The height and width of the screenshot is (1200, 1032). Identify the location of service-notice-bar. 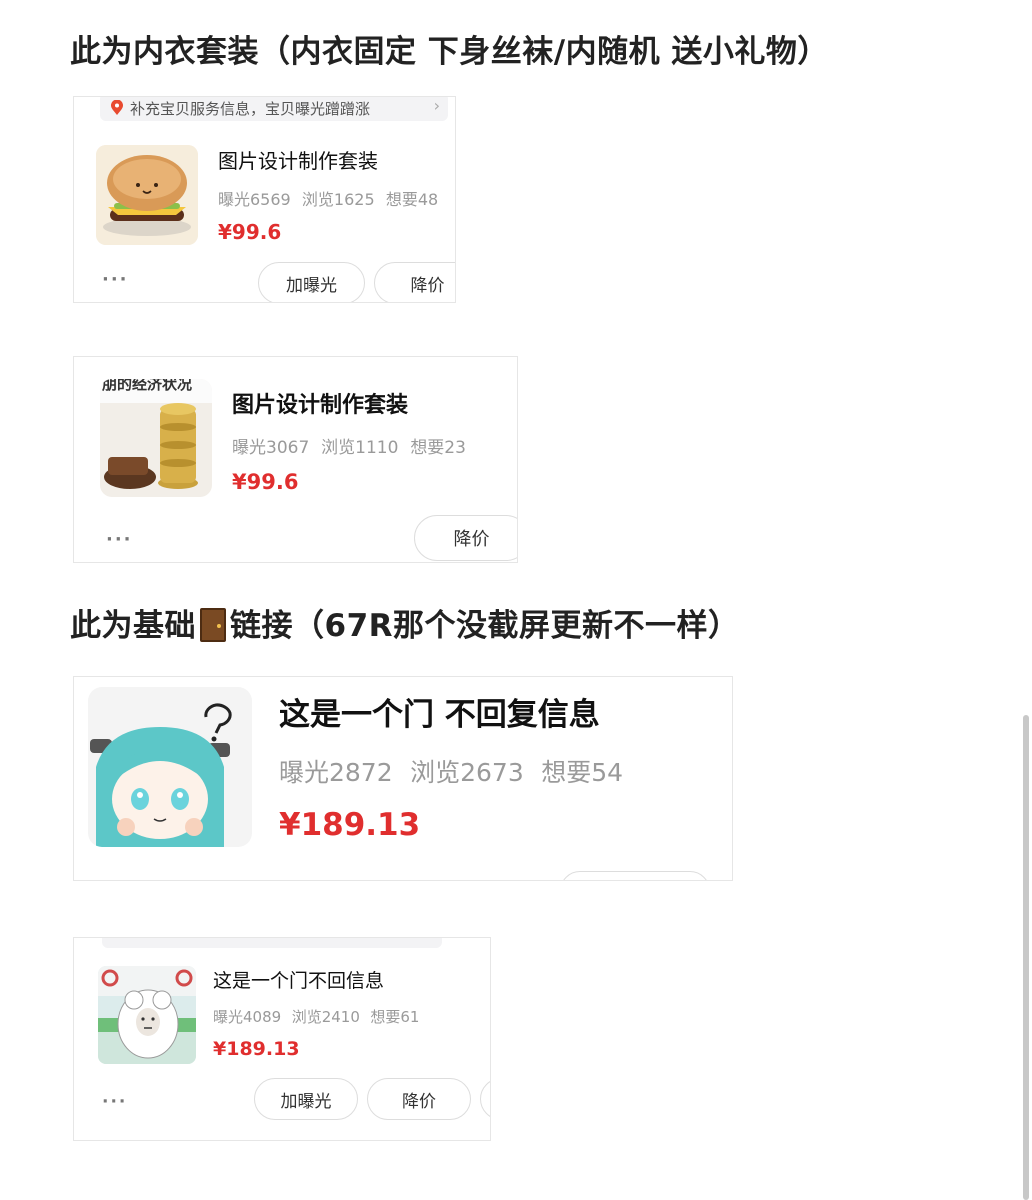
(272, 943).